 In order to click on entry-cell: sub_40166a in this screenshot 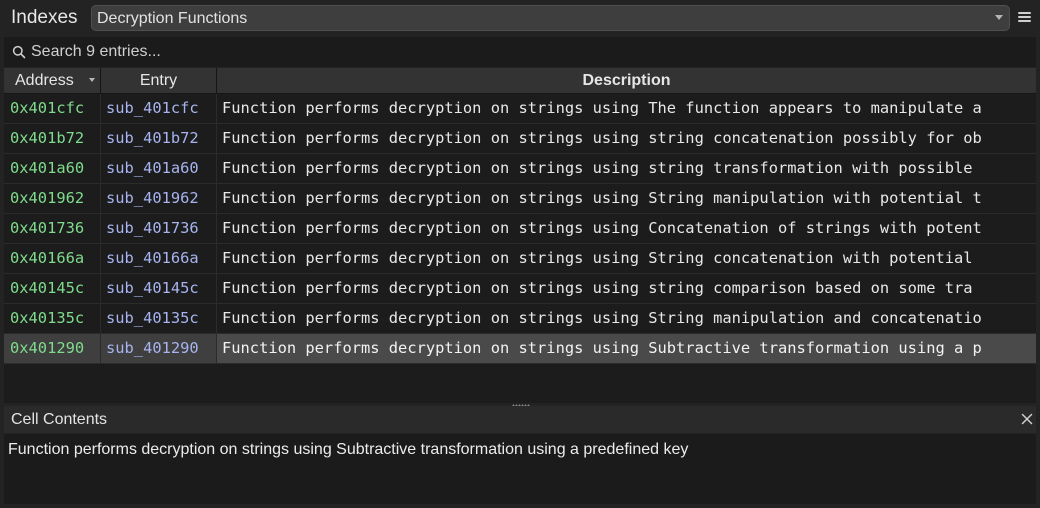, I will do `click(159, 258)`.